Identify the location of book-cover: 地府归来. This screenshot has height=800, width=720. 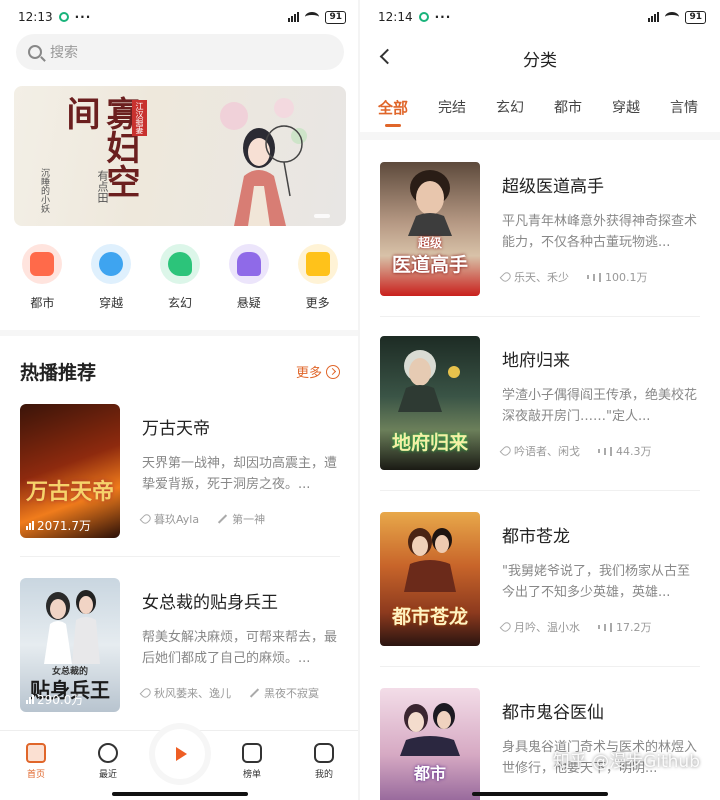
(430, 403).